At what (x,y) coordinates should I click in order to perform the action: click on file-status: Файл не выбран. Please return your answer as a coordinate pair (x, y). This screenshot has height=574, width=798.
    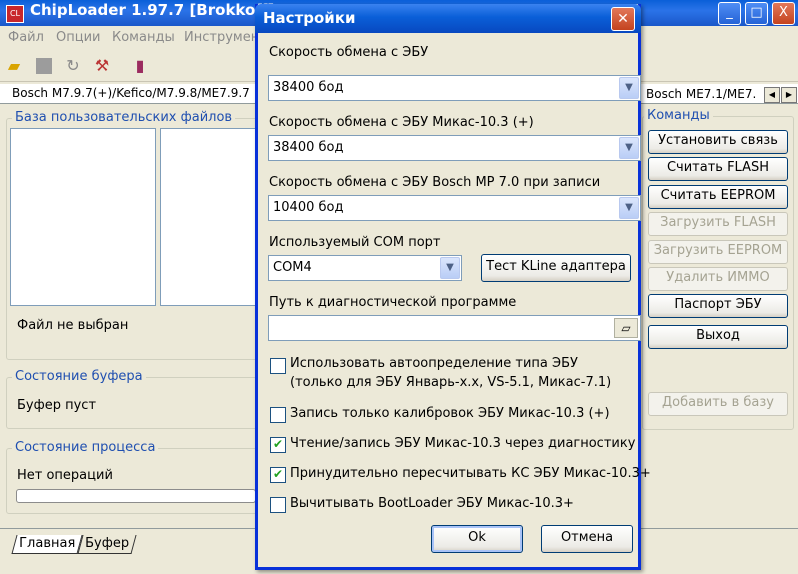
    Looking at the image, I should click on (73, 325).